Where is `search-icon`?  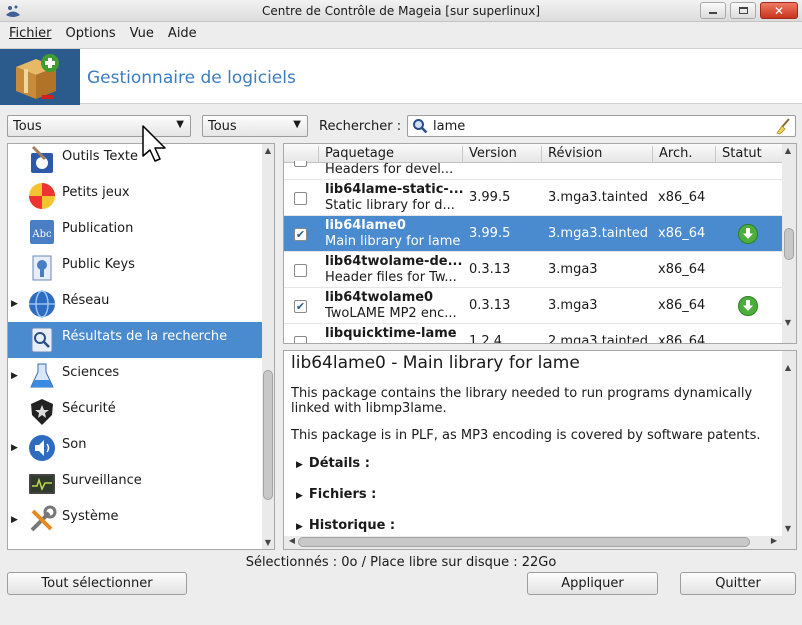
search-icon is located at coordinates (420, 126).